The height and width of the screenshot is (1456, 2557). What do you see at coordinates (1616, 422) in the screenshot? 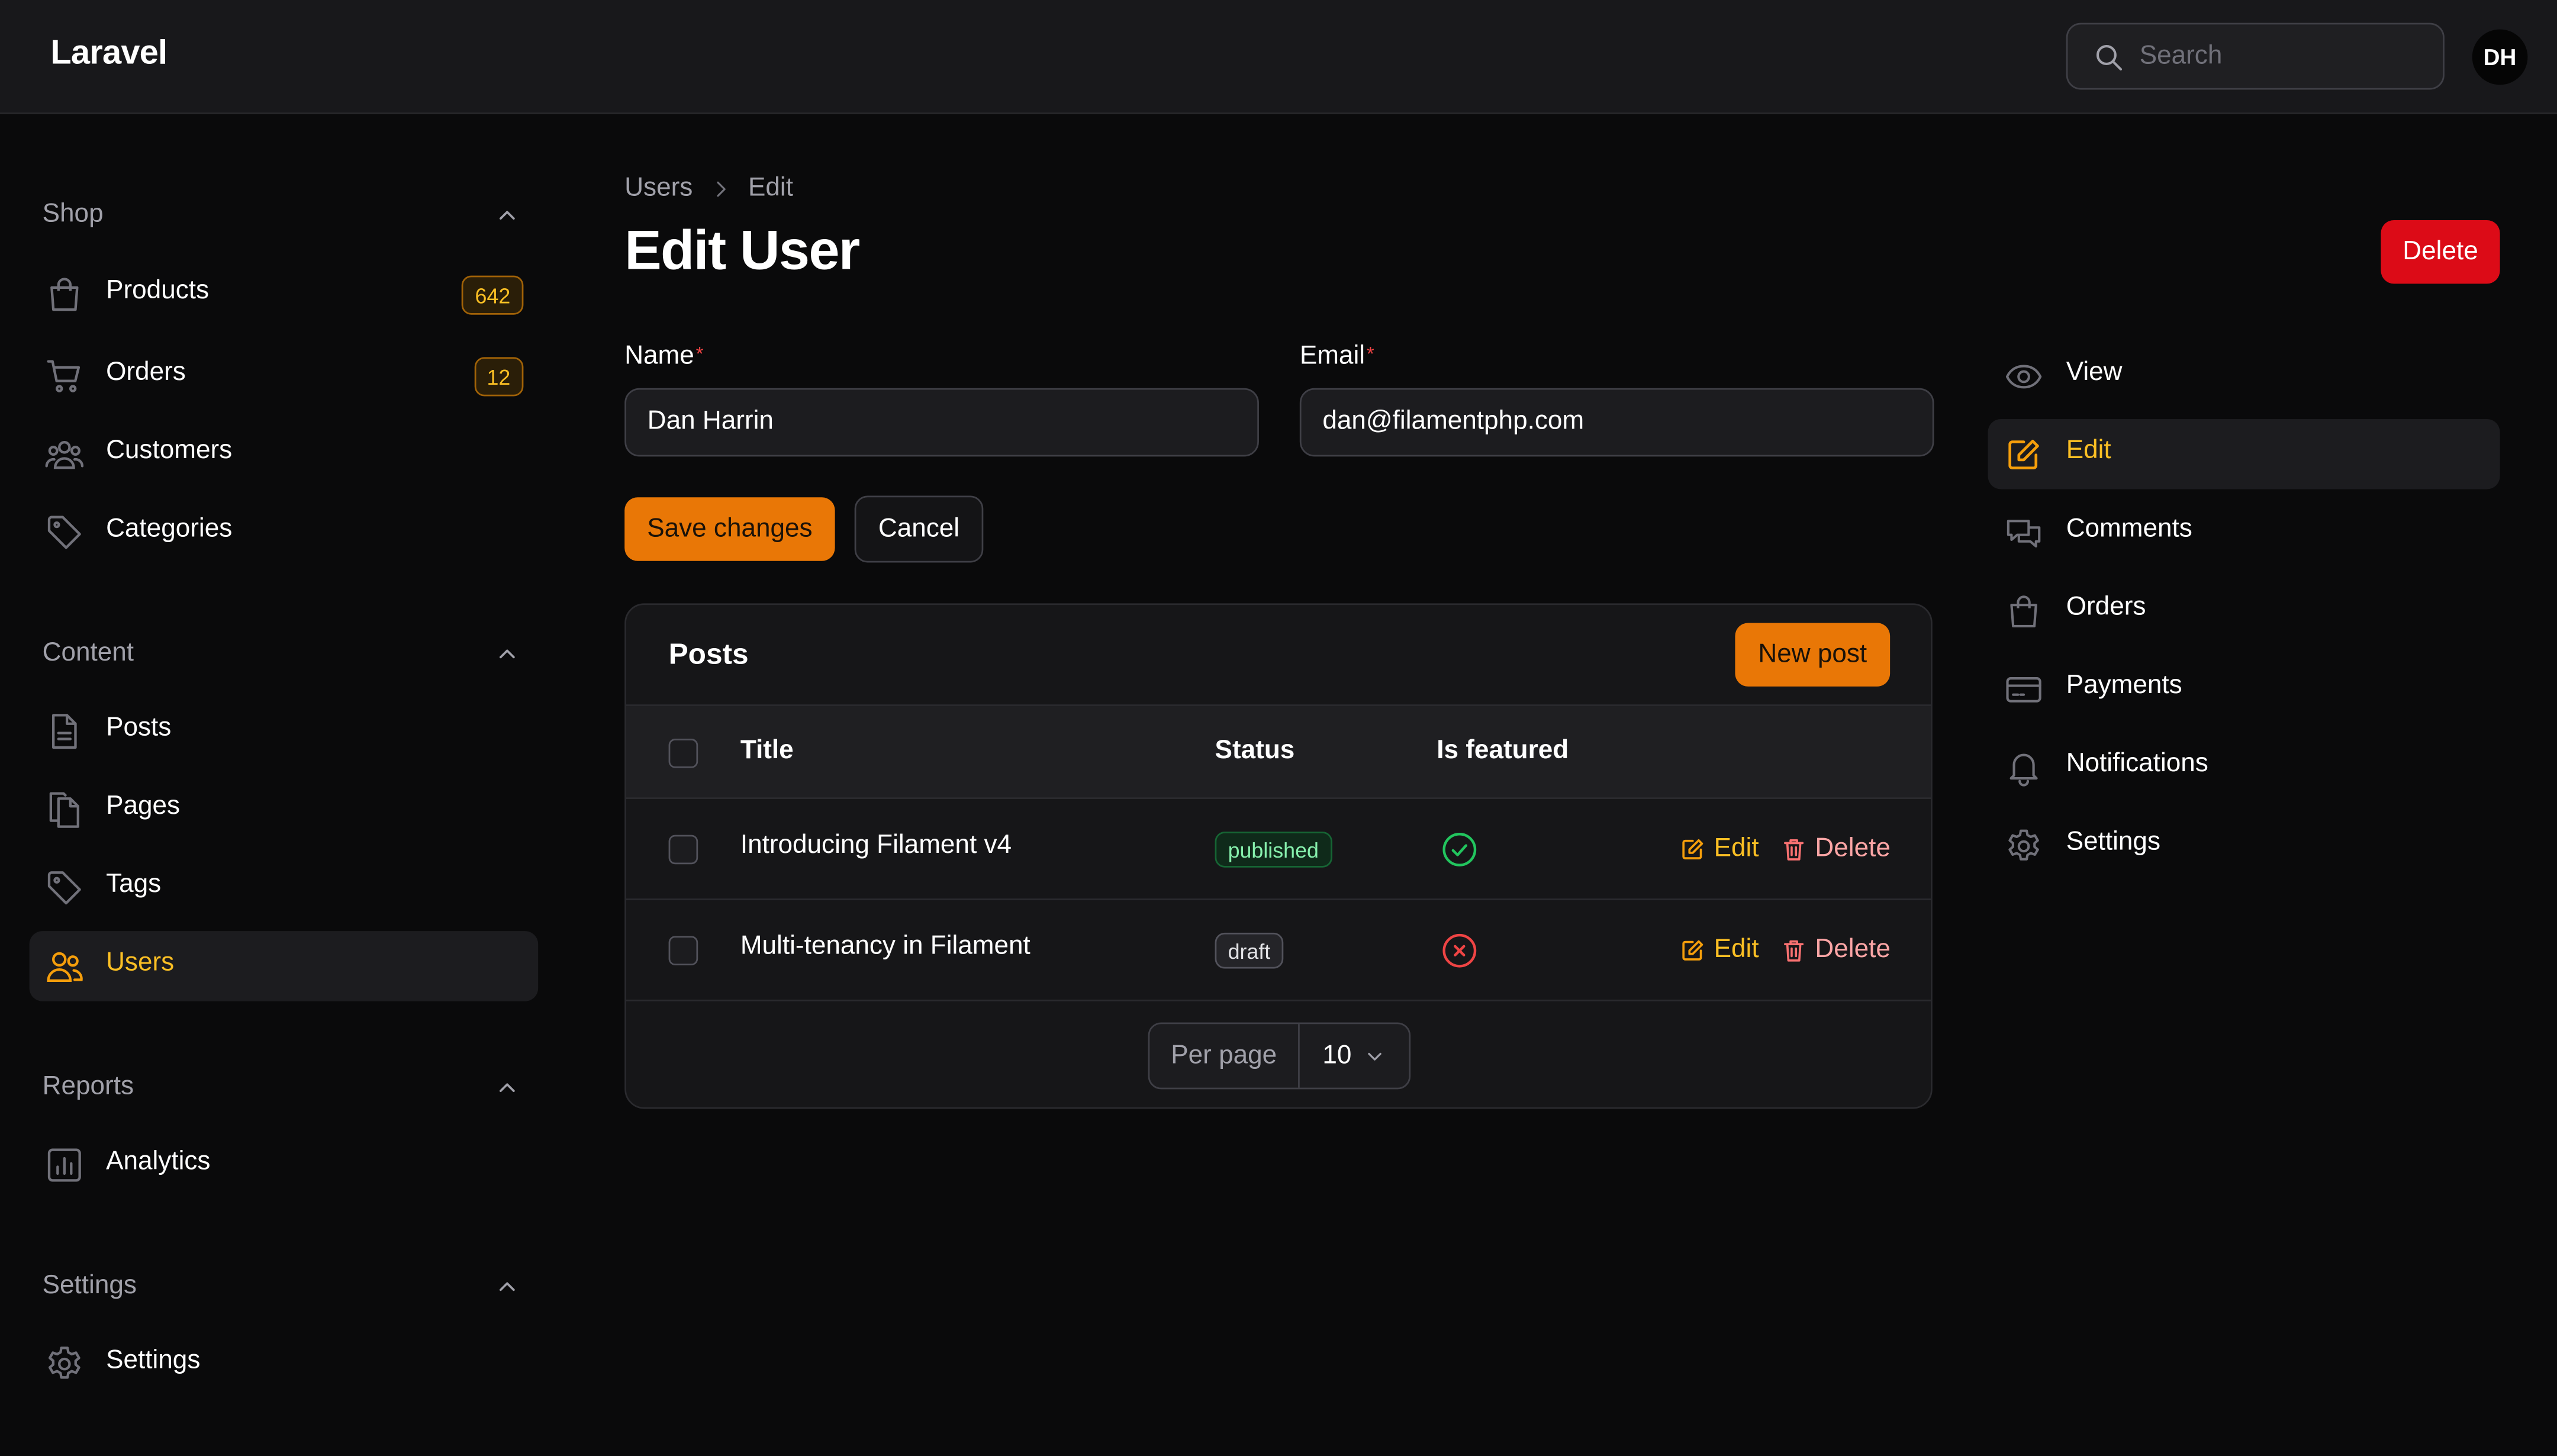
I see `email-field` at bounding box center [1616, 422].